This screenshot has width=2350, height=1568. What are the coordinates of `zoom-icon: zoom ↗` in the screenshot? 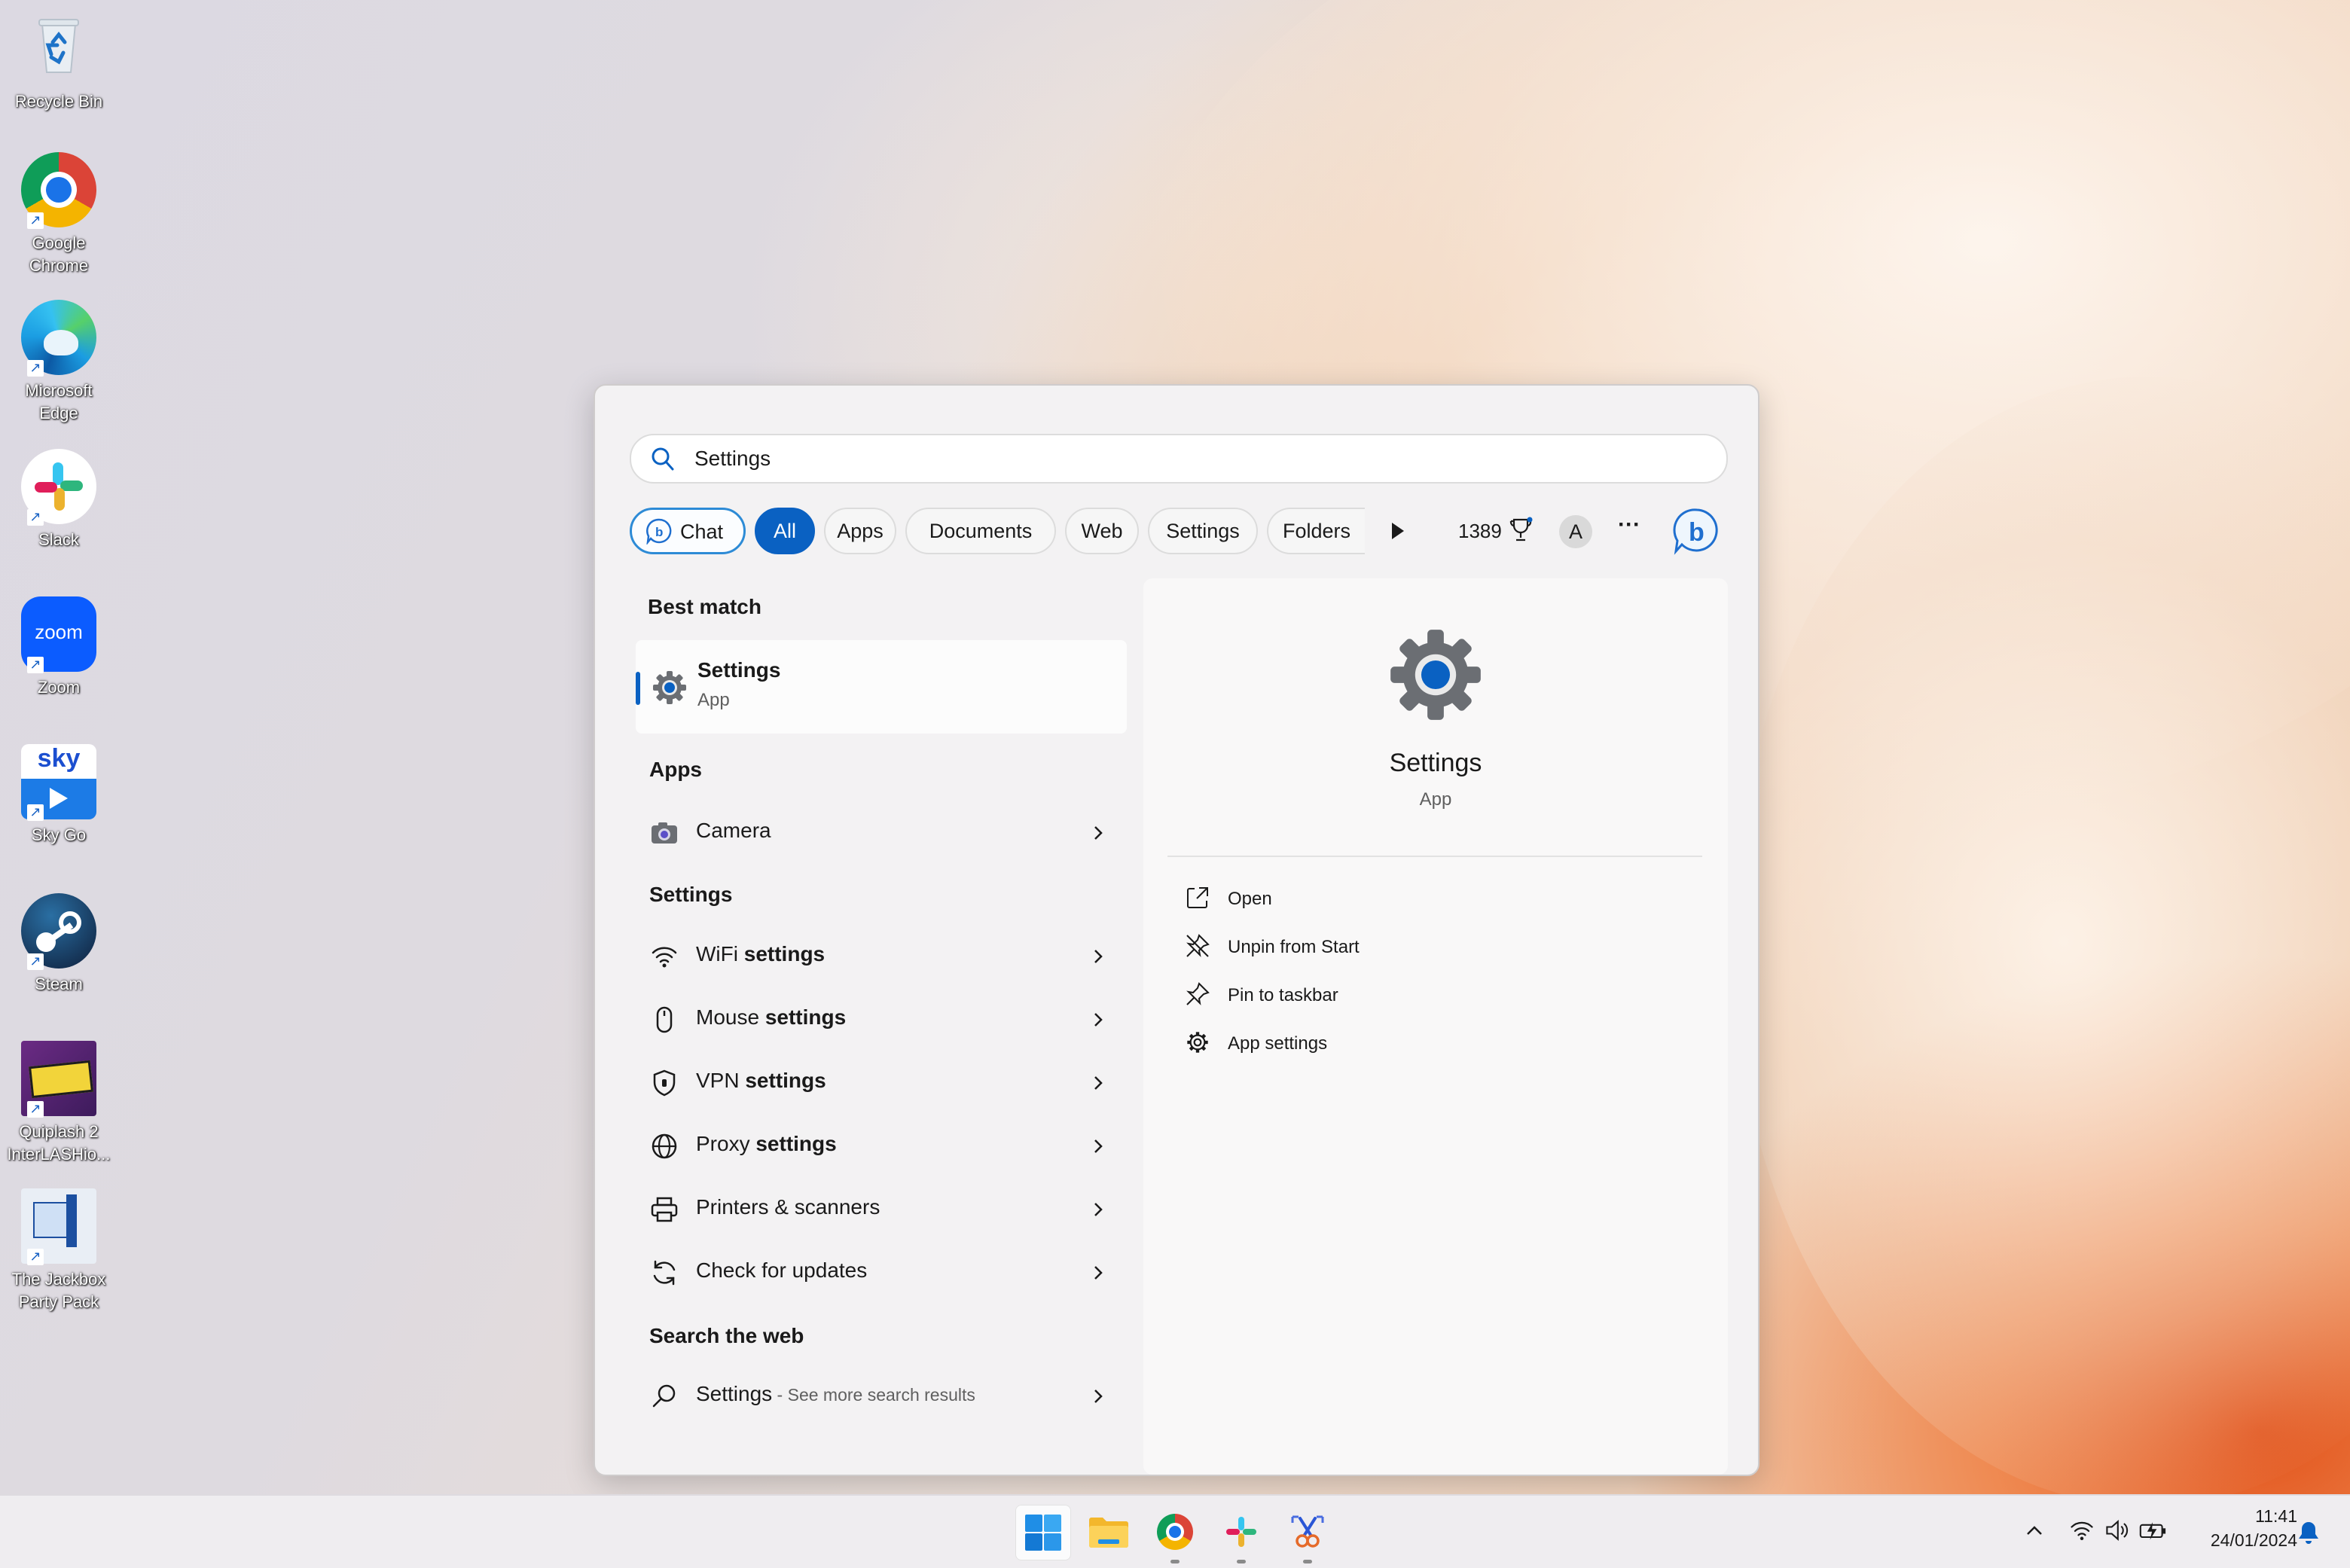 It's located at (58, 635).